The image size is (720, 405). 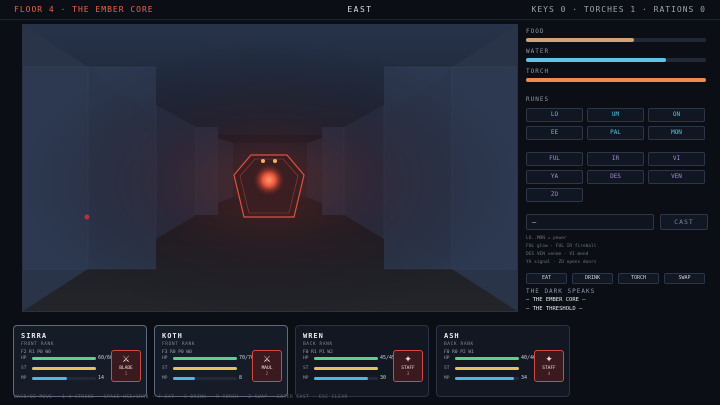 What do you see at coordinates (616, 40) in the screenshot?
I see `food-bar` at bounding box center [616, 40].